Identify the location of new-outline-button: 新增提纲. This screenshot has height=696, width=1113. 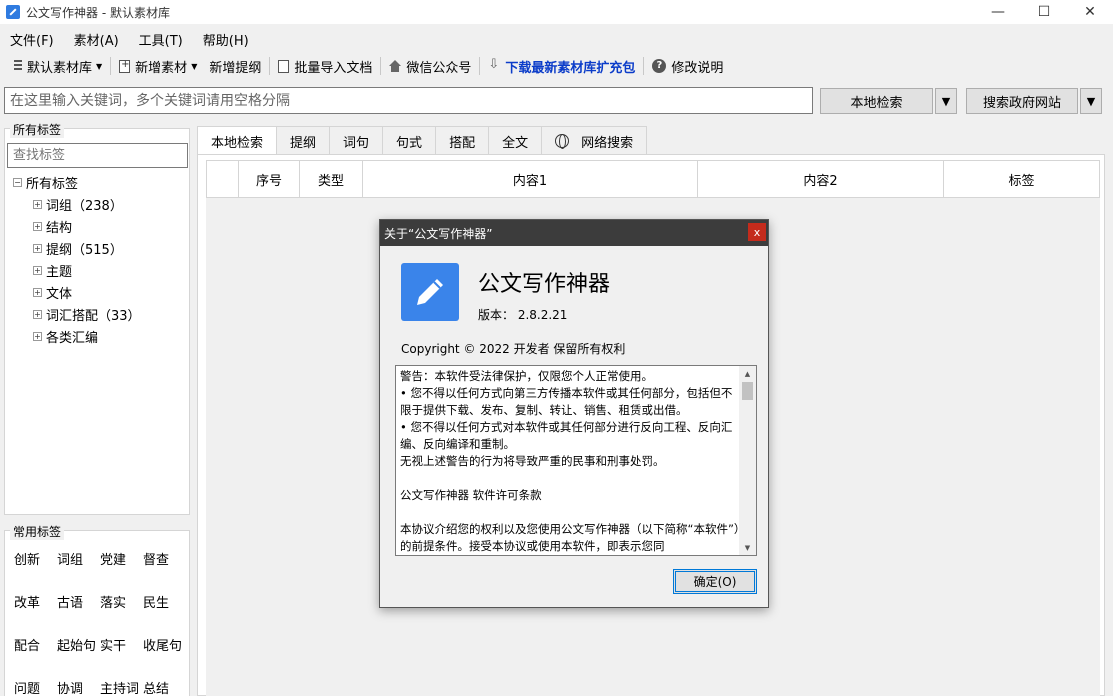
(235, 66).